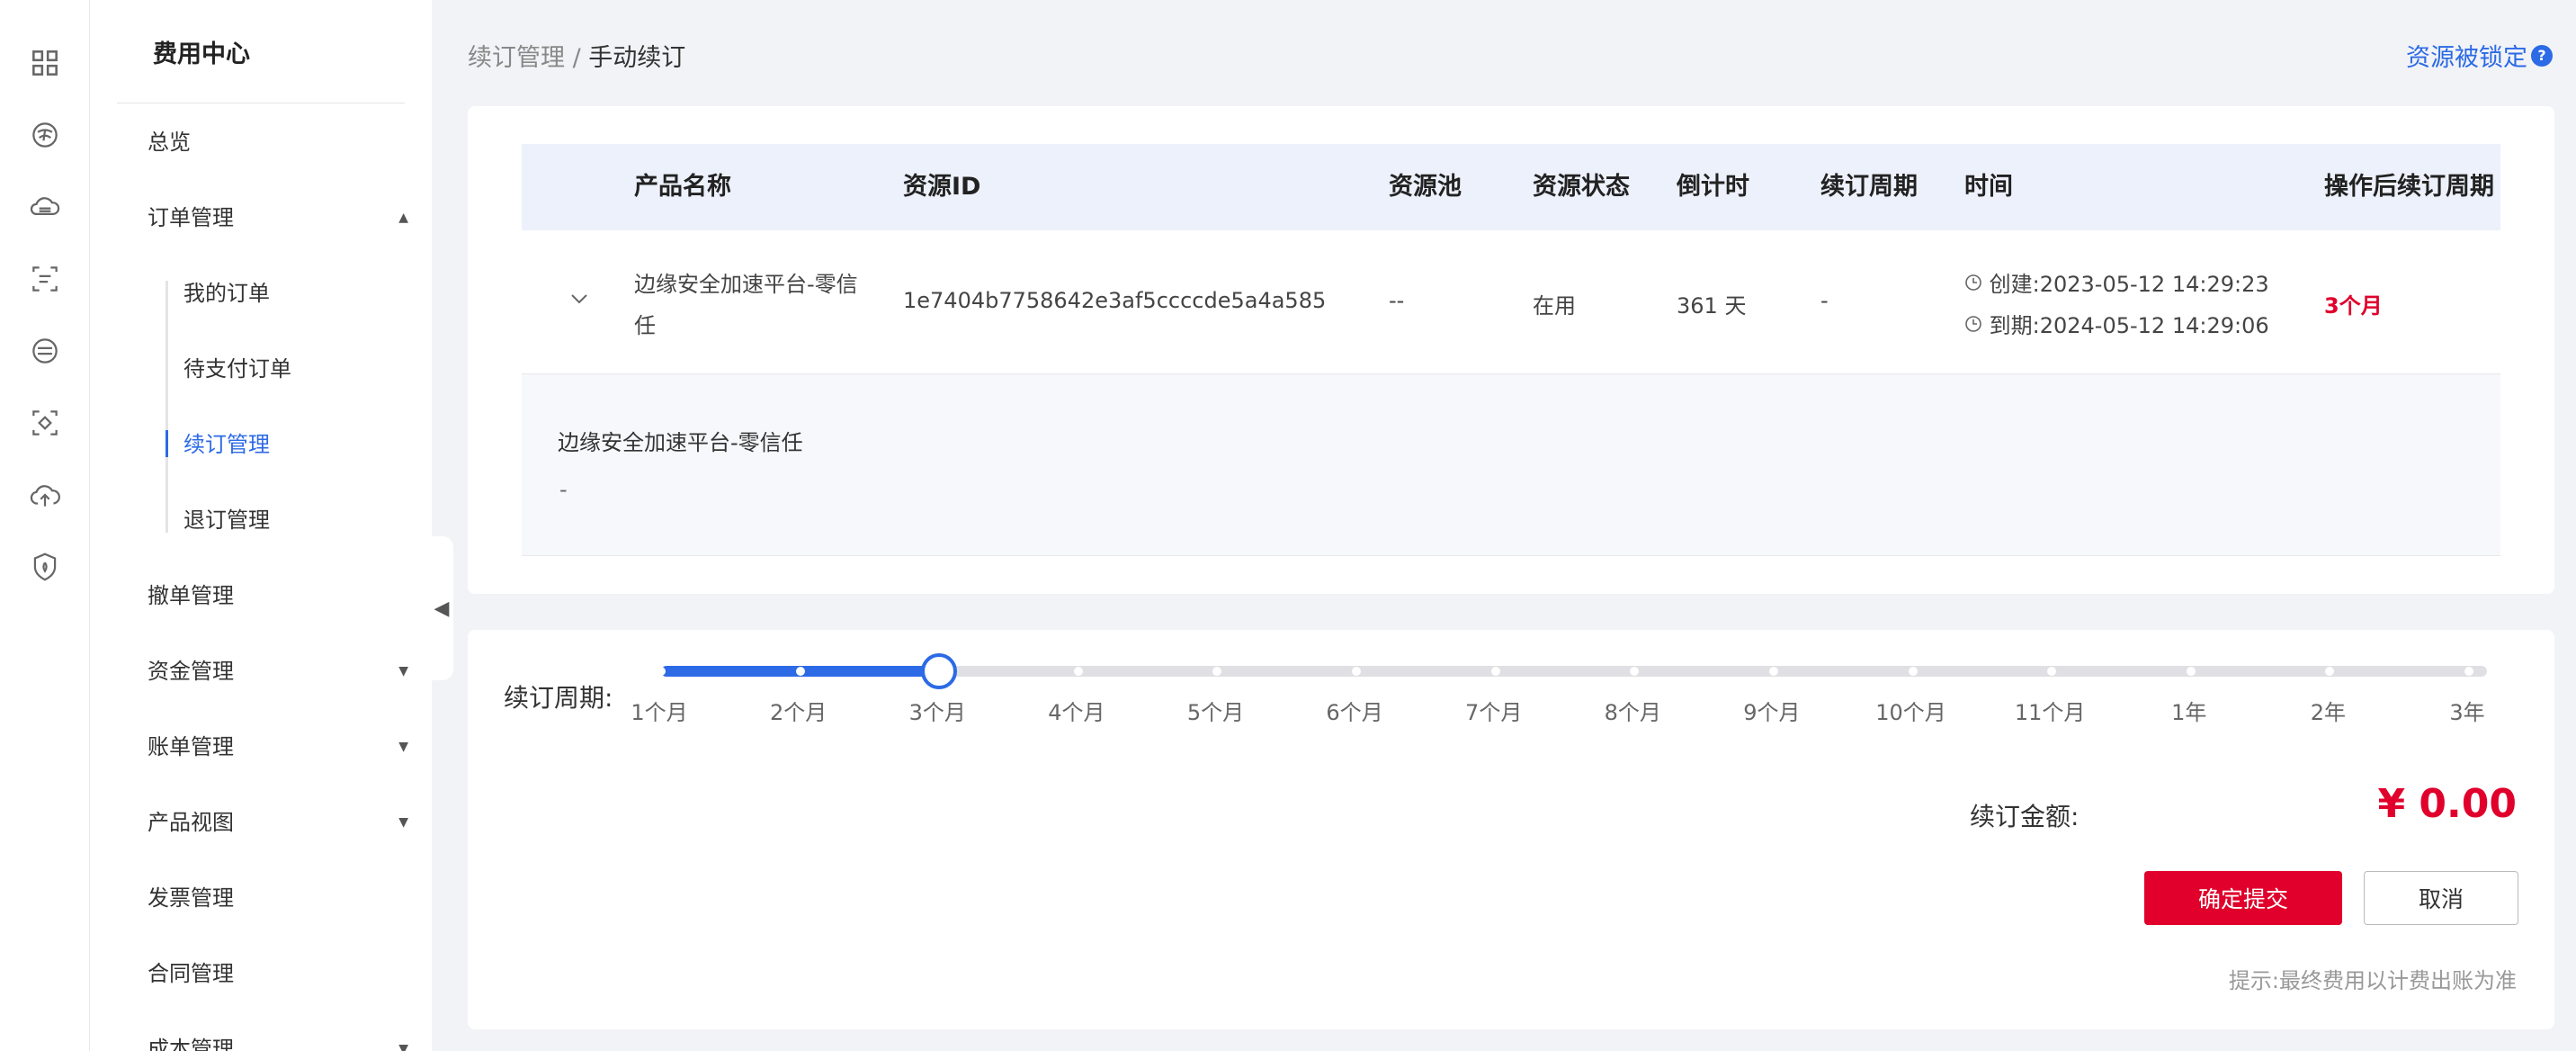 This screenshot has width=2576, height=1051. What do you see at coordinates (1511, 187) in the screenshot?
I see `table-header: 产品名称 资源ID 资源池 资源状态 倒计时 续订周期 时间 操作后续订周期` at bounding box center [1511, 187].